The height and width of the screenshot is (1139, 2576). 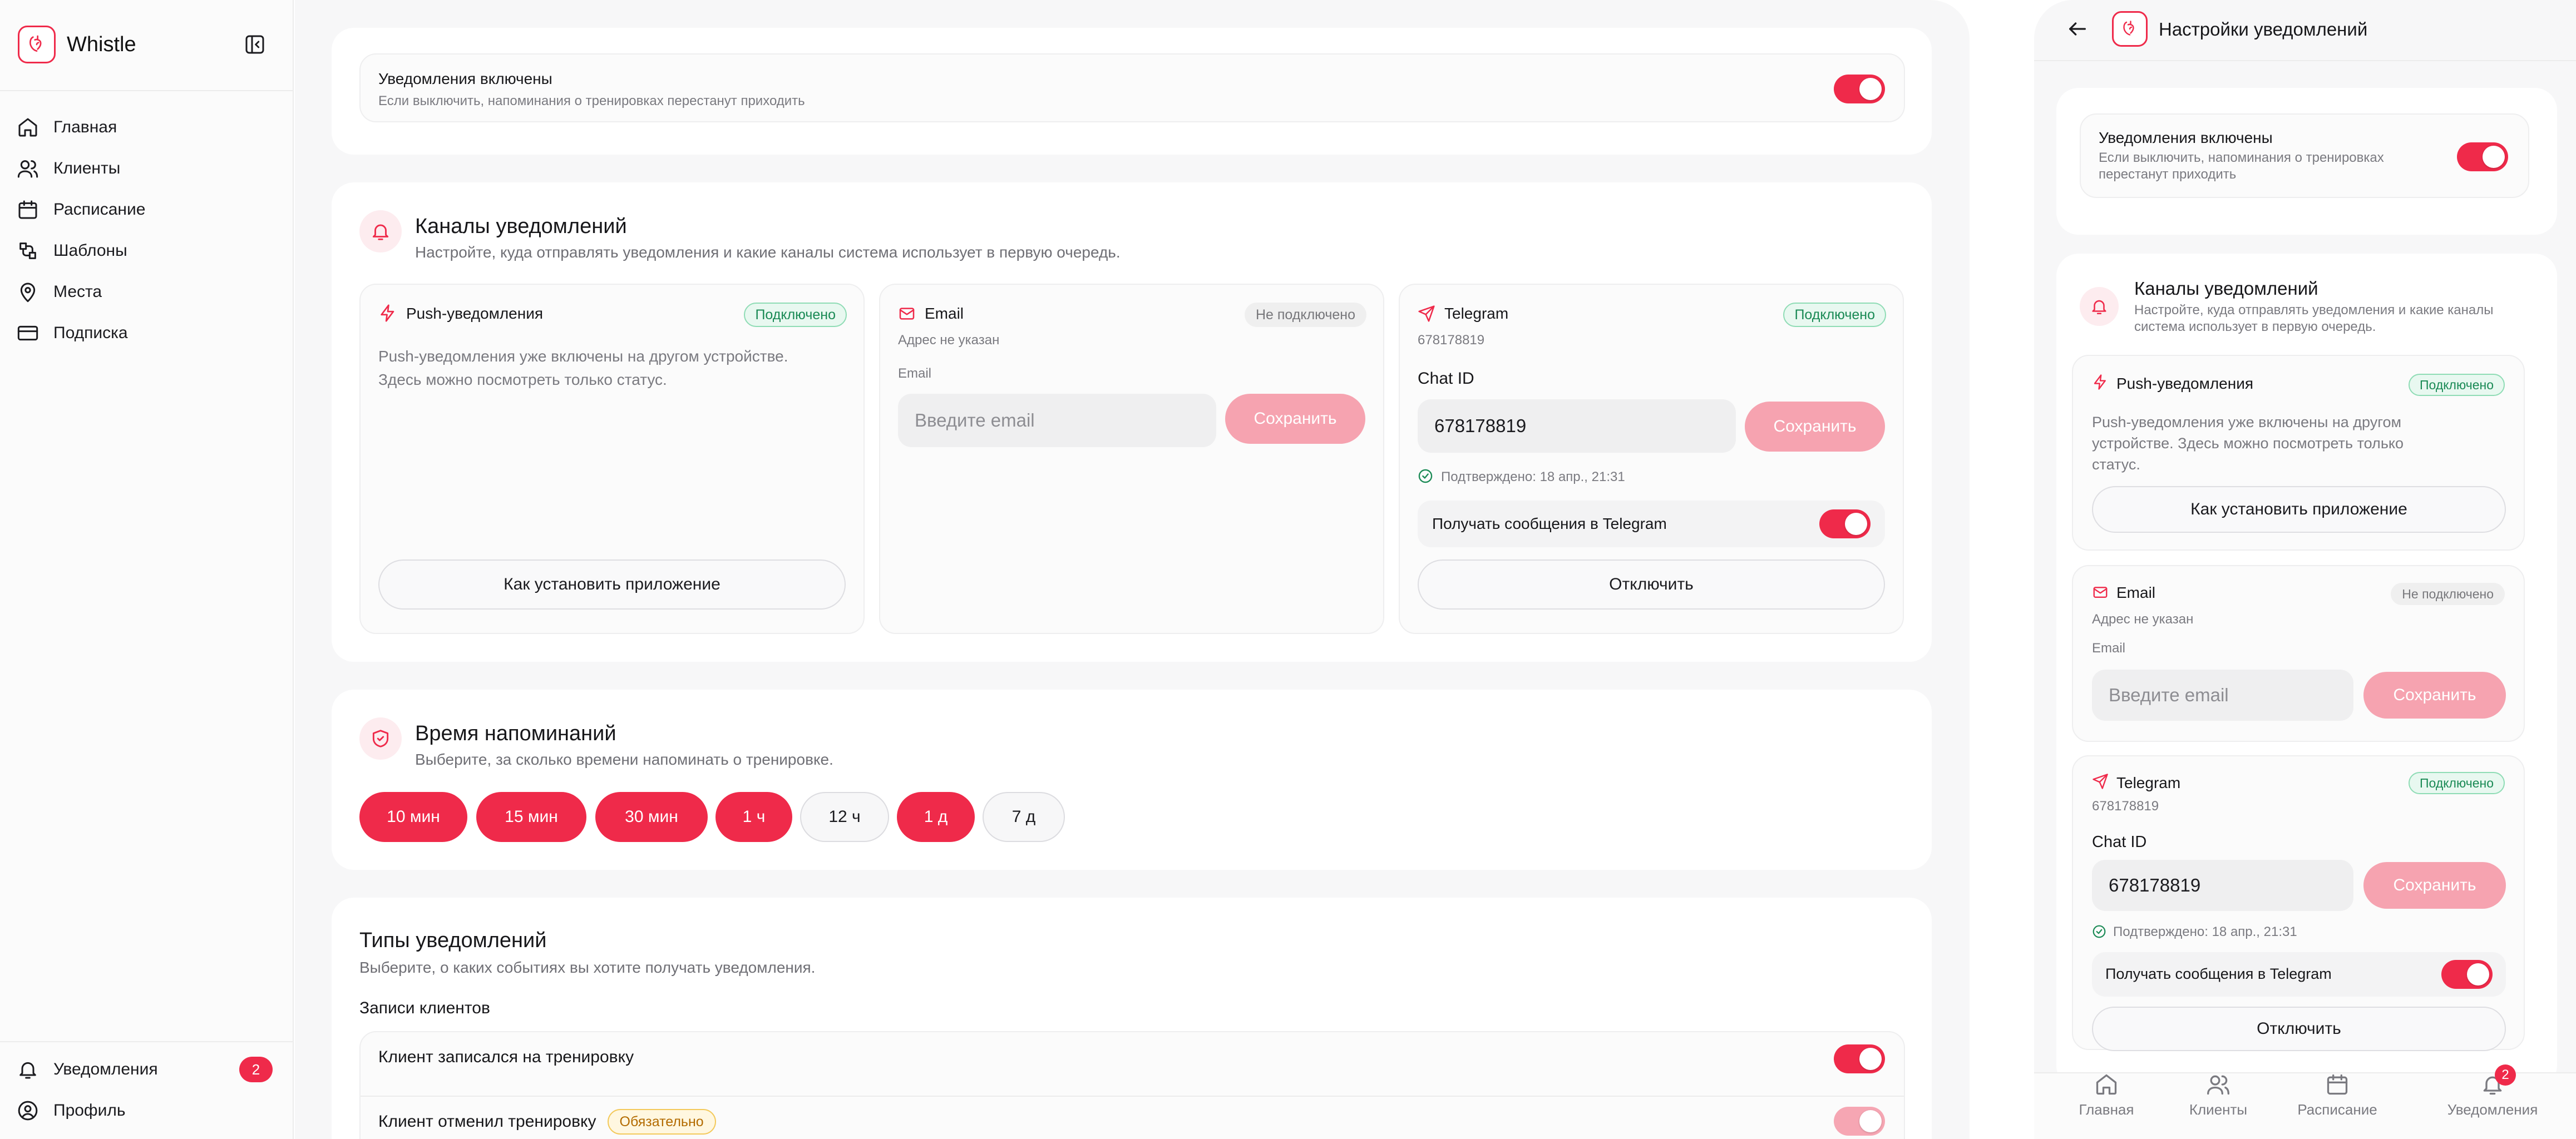 What do you see at coordinates (2109, 648) in the screenshot?
I see `mobile-email-label: Email` at bounding box center [2109, 648].